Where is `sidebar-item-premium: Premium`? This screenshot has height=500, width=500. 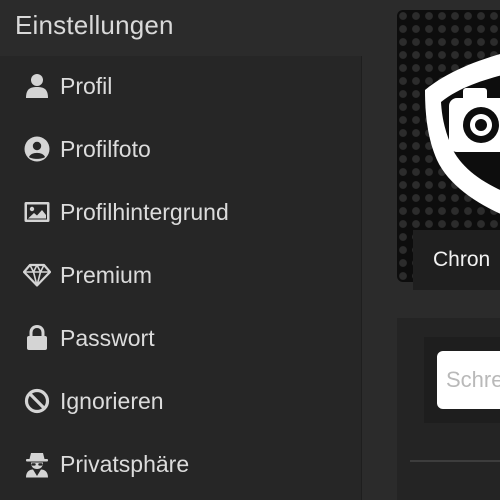
sidebar-item-premium: Premium is located at coordinates (181, 275).